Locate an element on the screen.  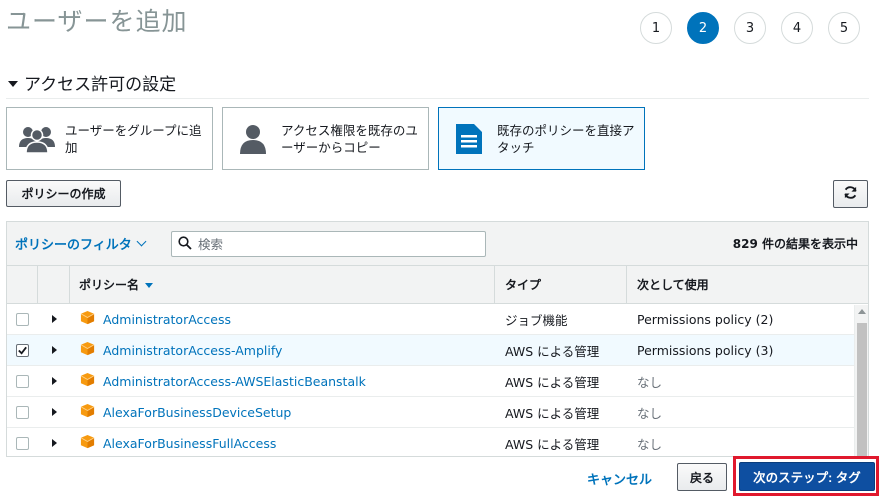
option-add-to-group: ユーザーをグループに追加 is located at coordinates (109, 138).